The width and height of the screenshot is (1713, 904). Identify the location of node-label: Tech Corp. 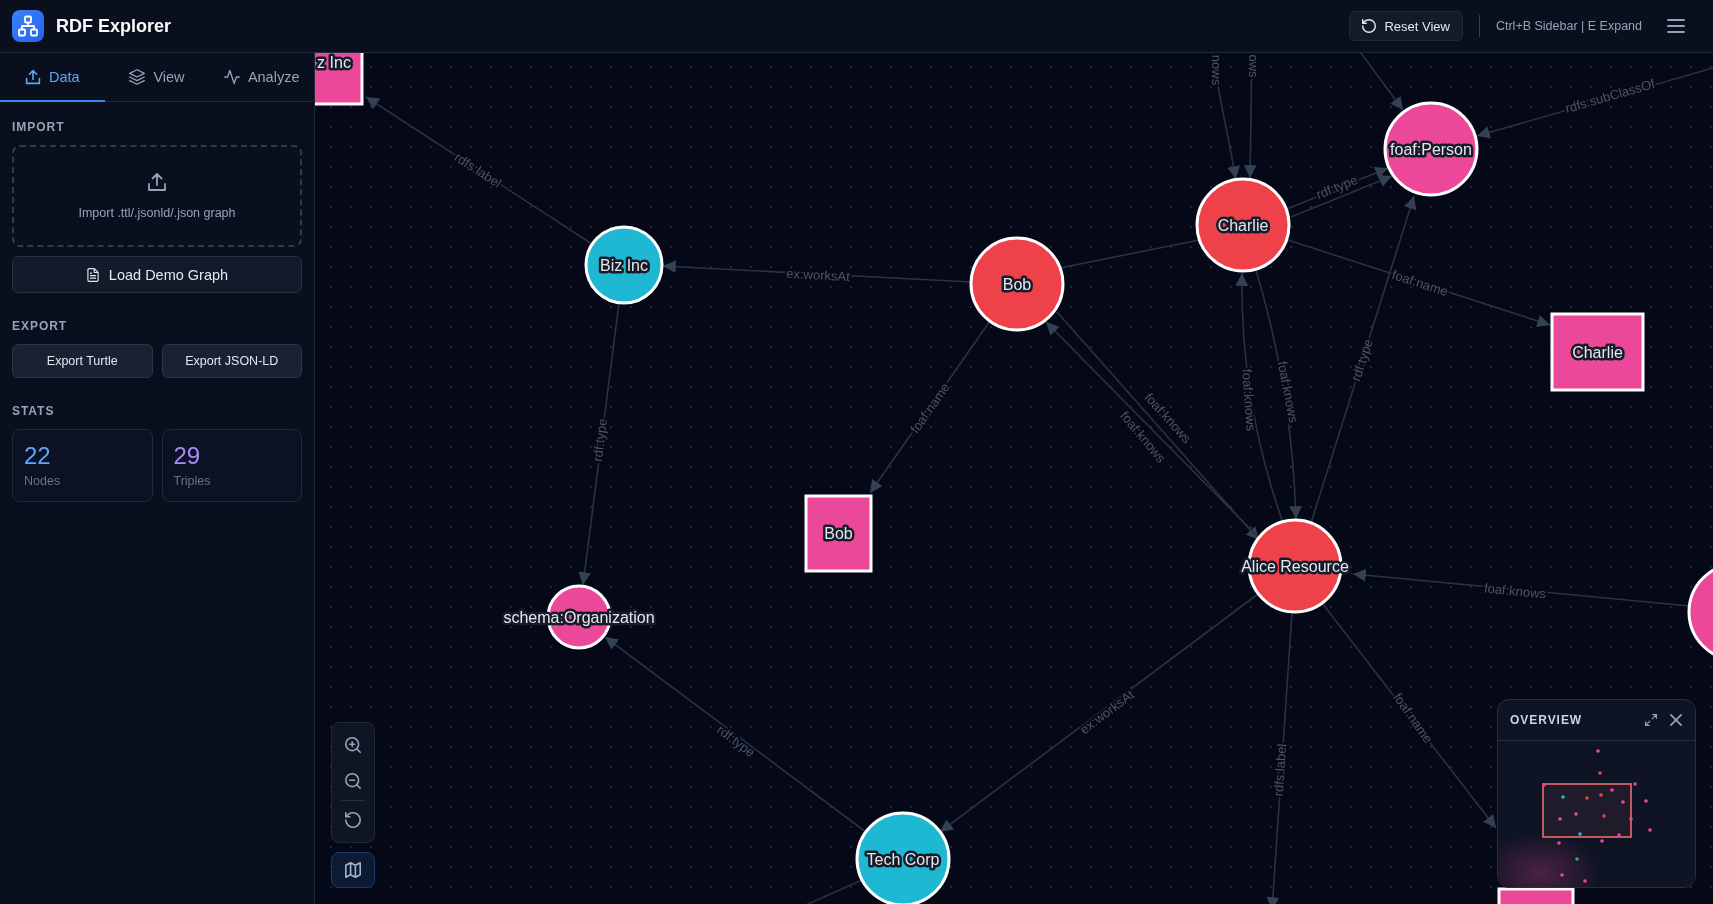
(903, 859).